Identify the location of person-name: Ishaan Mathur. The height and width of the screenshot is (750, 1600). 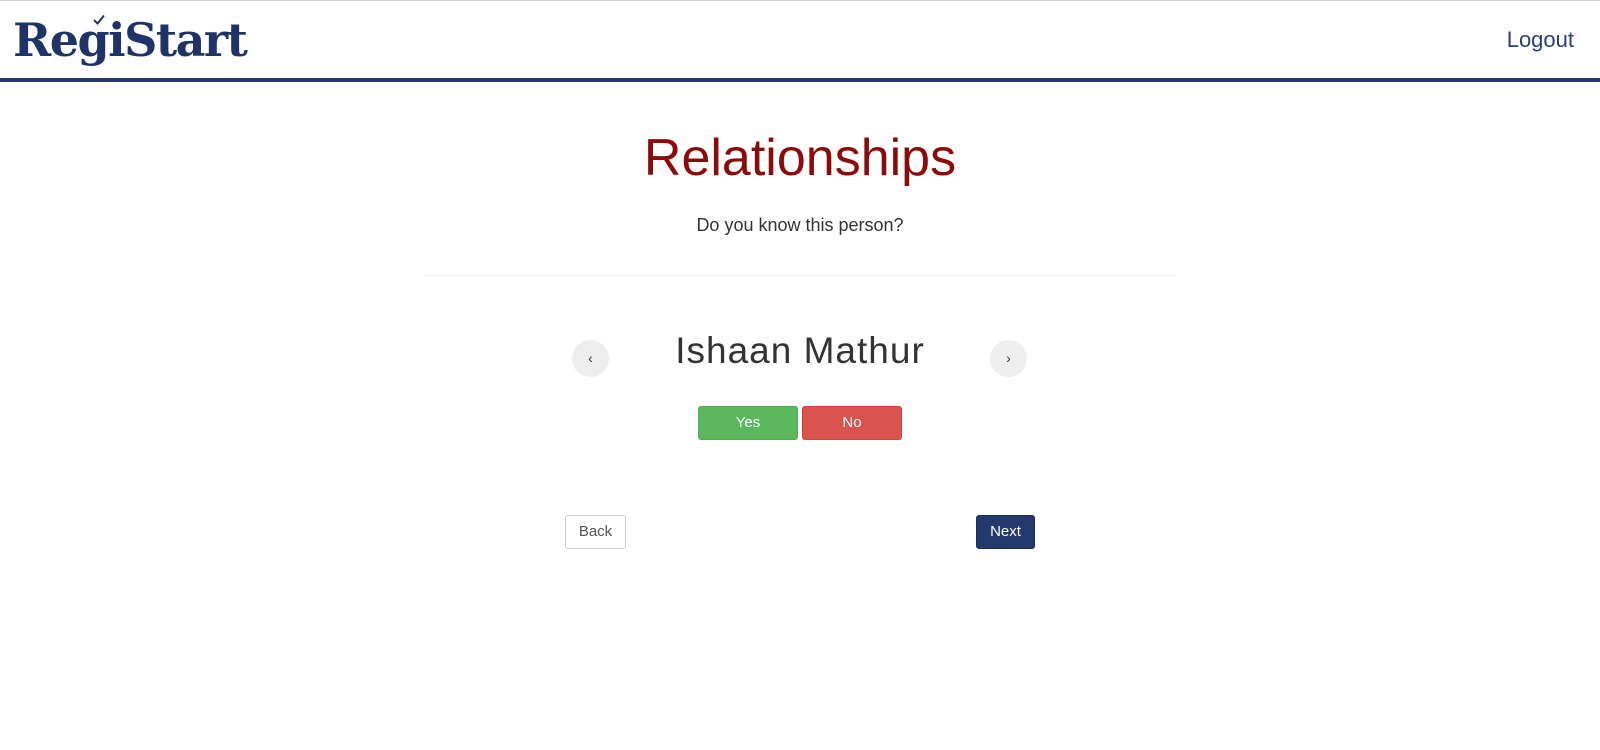
(800, 350).